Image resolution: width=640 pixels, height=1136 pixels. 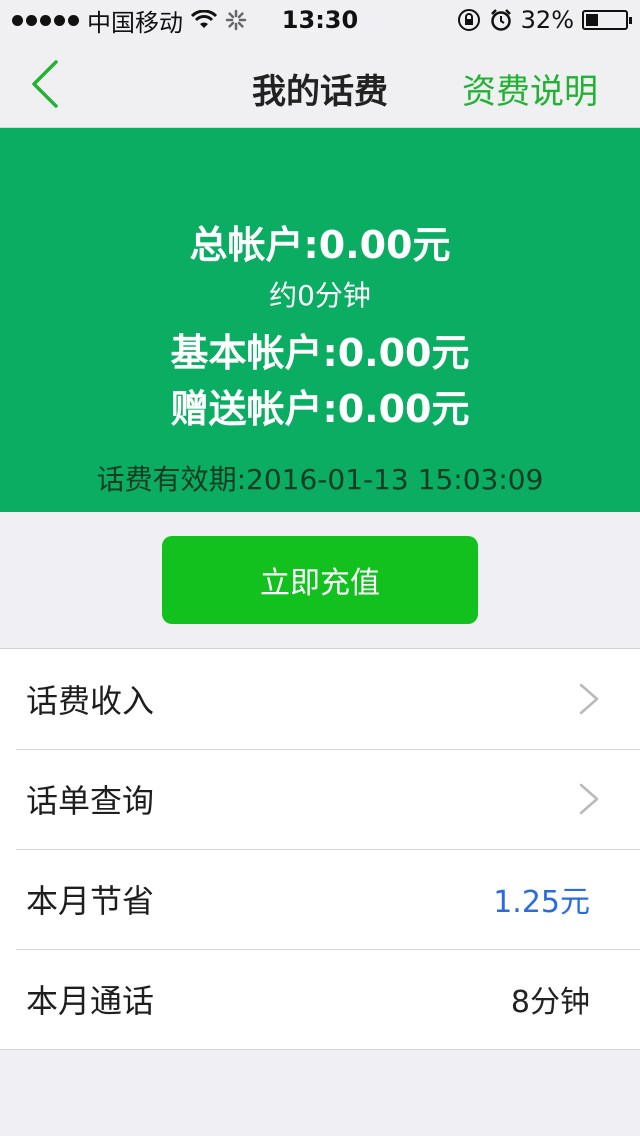 What do you see at coordinates (500, 20) in the screenshot?
I see `alarm-icon` at bounding box center [500, 20].